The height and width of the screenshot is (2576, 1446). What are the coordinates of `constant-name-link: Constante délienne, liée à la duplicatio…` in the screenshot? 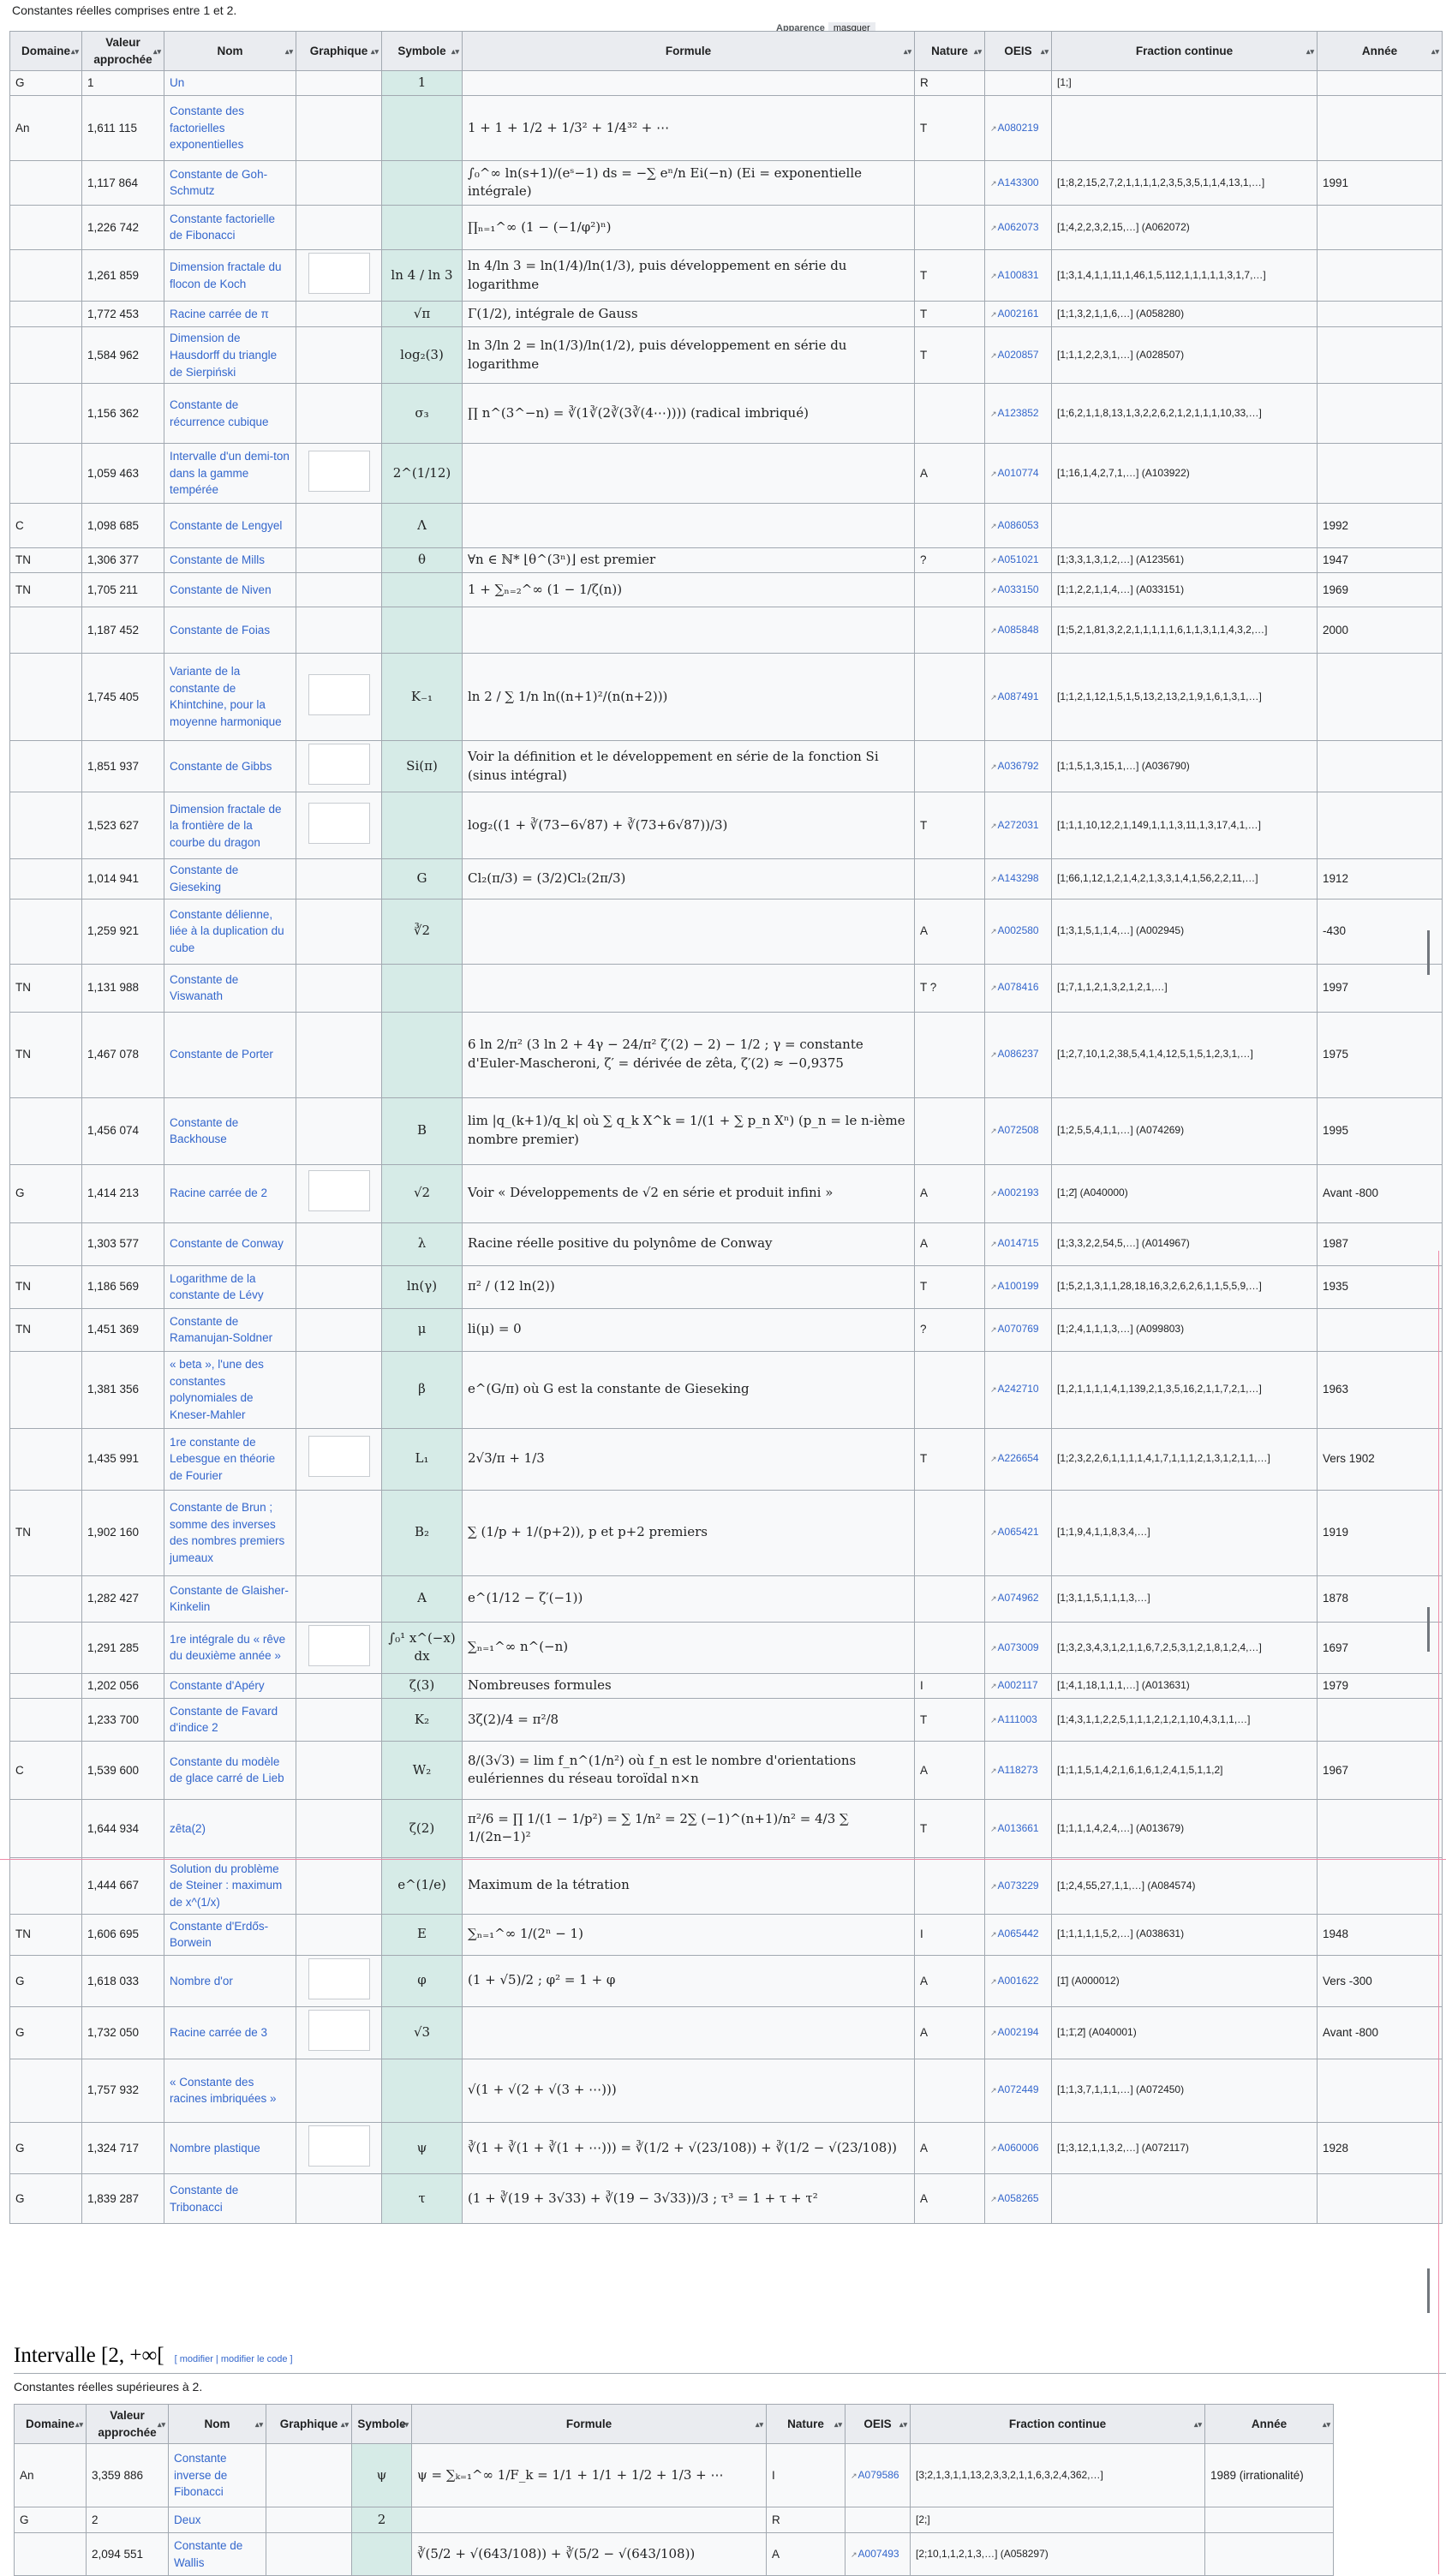 It's located at (227, 931).